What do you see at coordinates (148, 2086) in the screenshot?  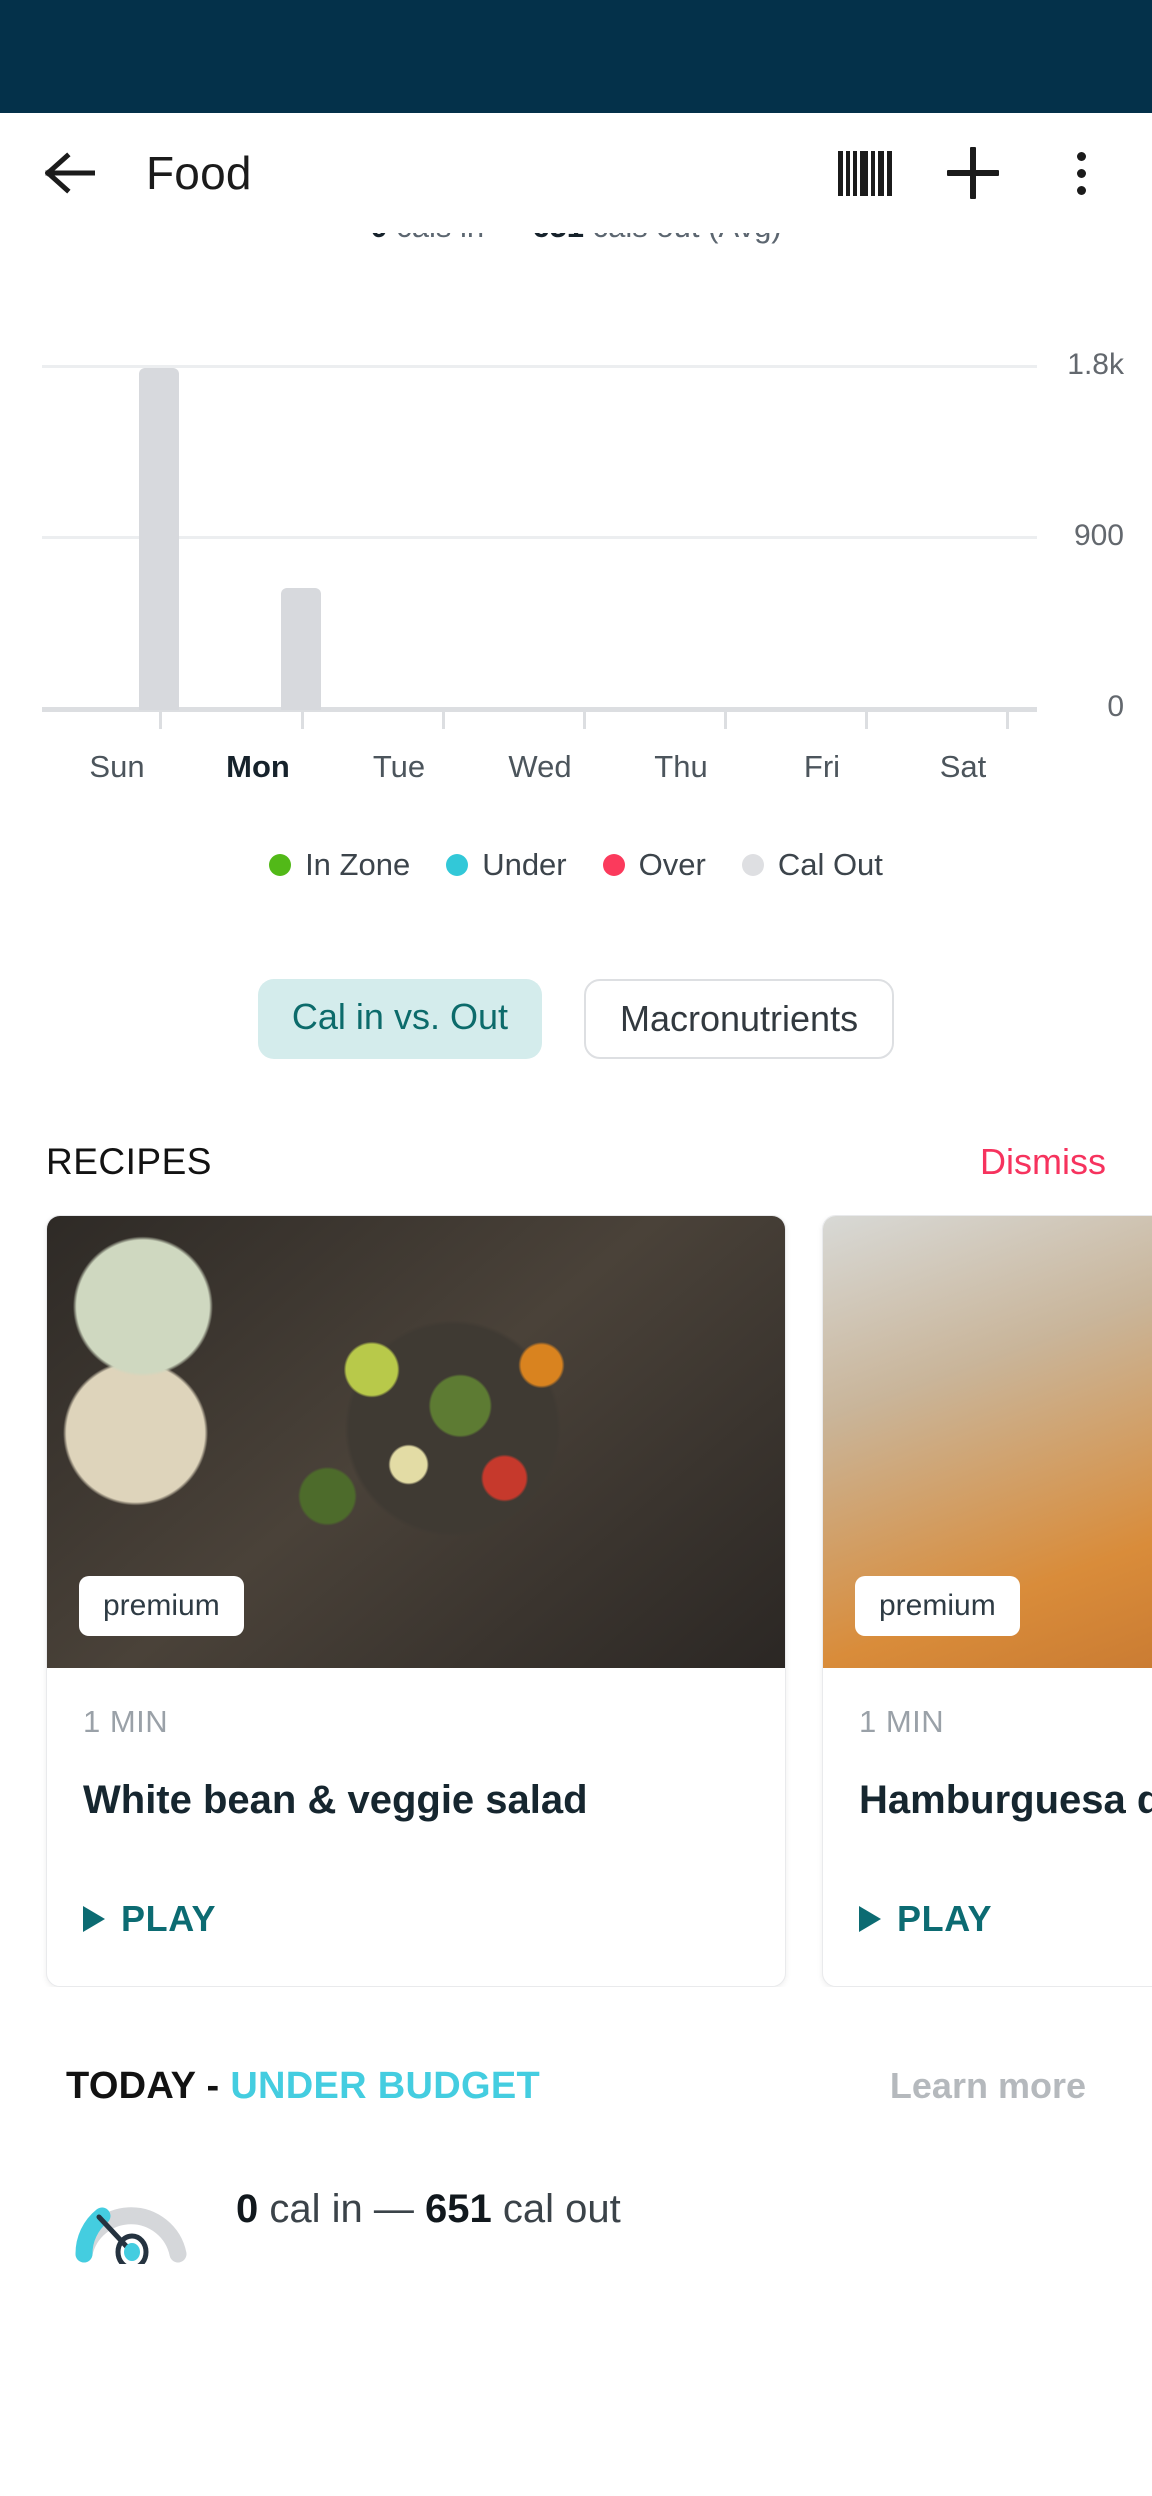 I see `today-label: TODAY -` at bounding box center [148, 2086].